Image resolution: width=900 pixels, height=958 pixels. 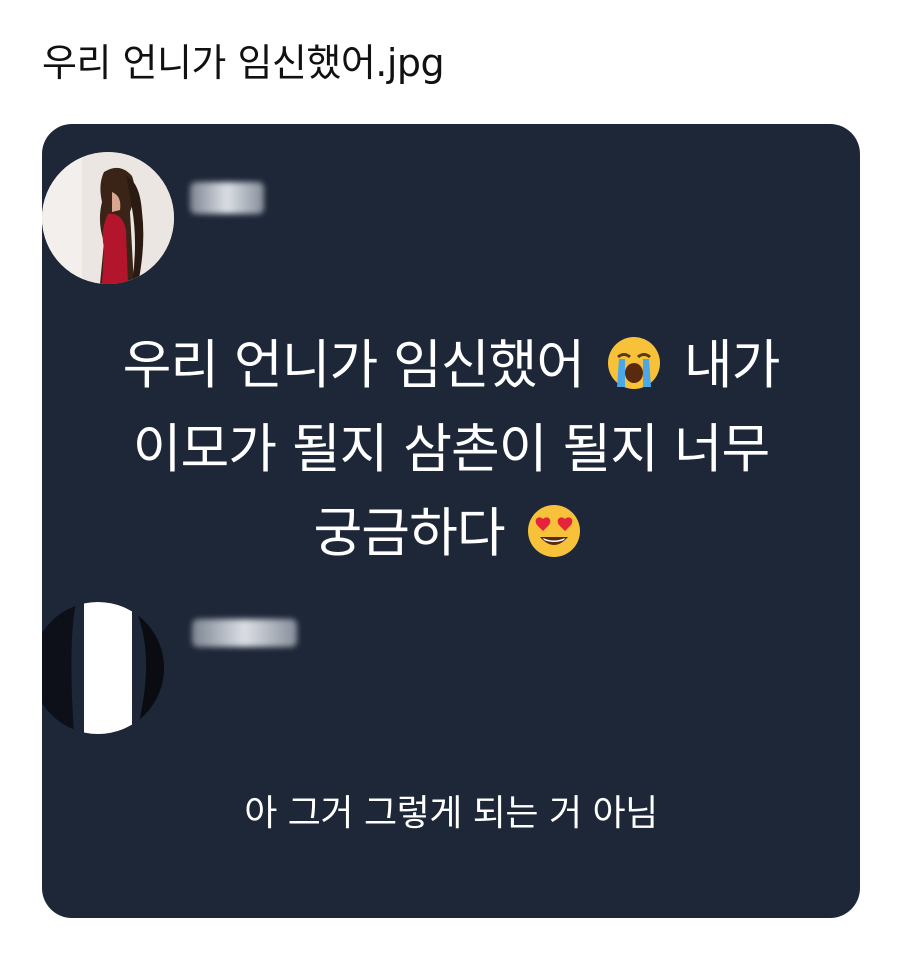 I want to click on page-title: 우리 언니가 임신했어.jpg, so click(x=243, y=63).